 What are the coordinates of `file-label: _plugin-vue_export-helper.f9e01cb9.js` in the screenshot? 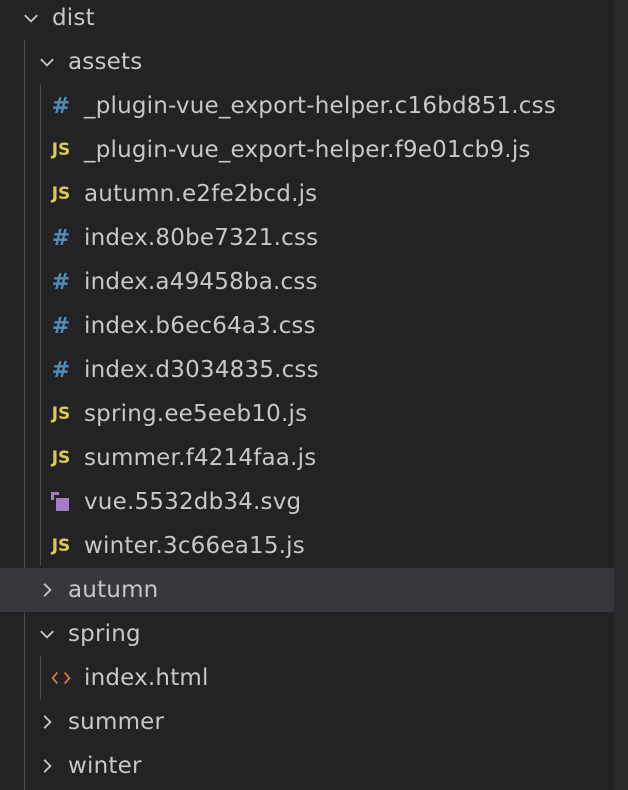 It's located at (307, 150).